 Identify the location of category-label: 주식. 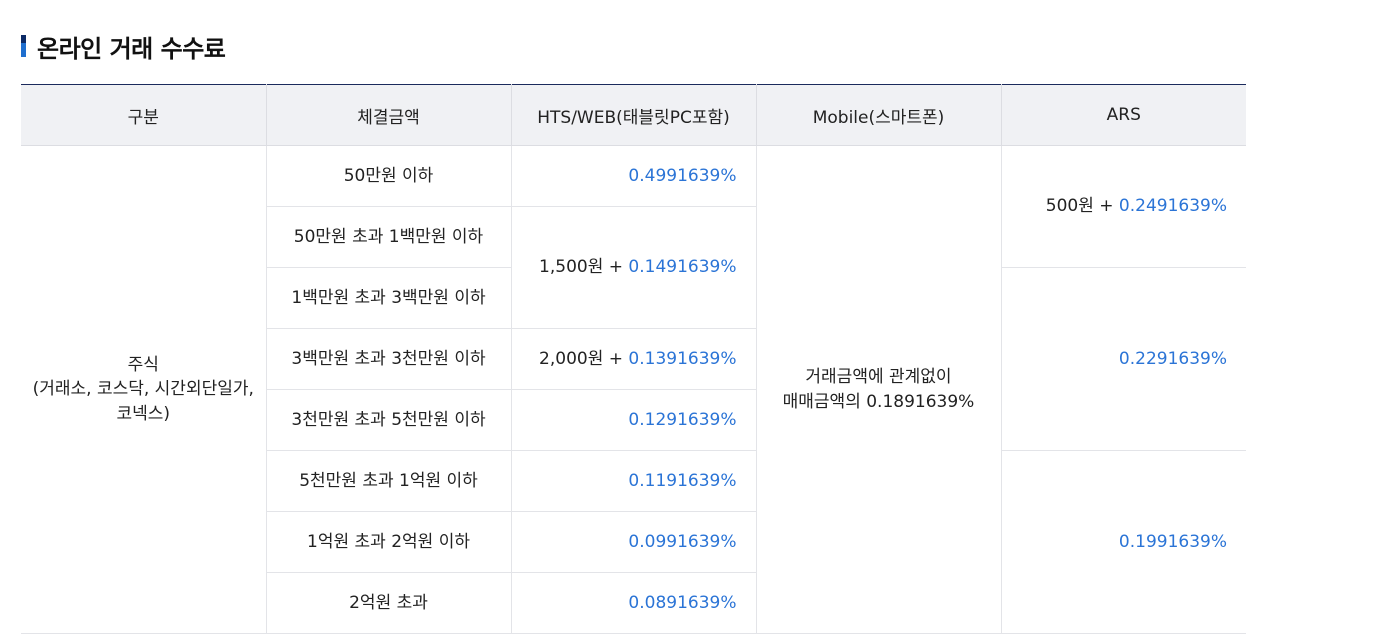
(143, 364).